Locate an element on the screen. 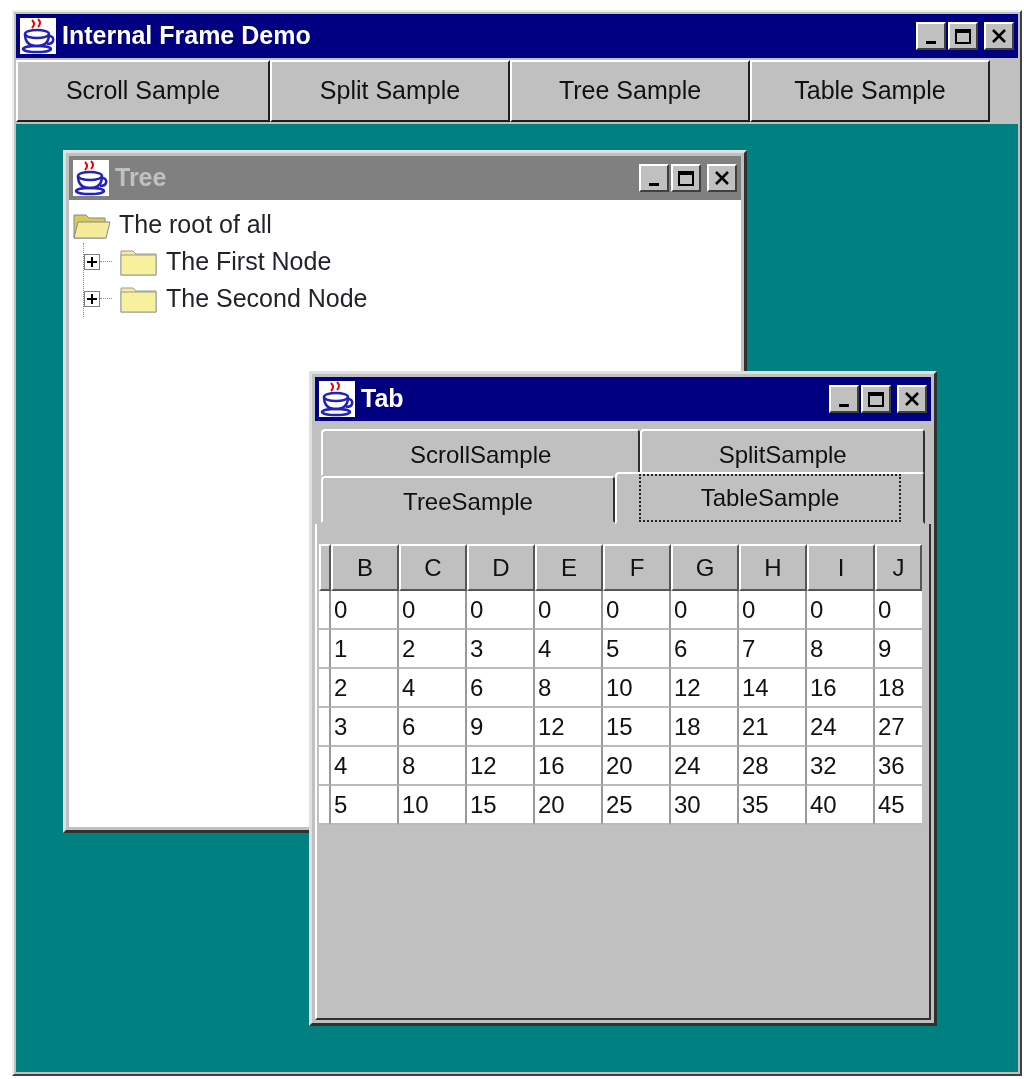  table-cell: 1 is located at coordinates (365, 649).